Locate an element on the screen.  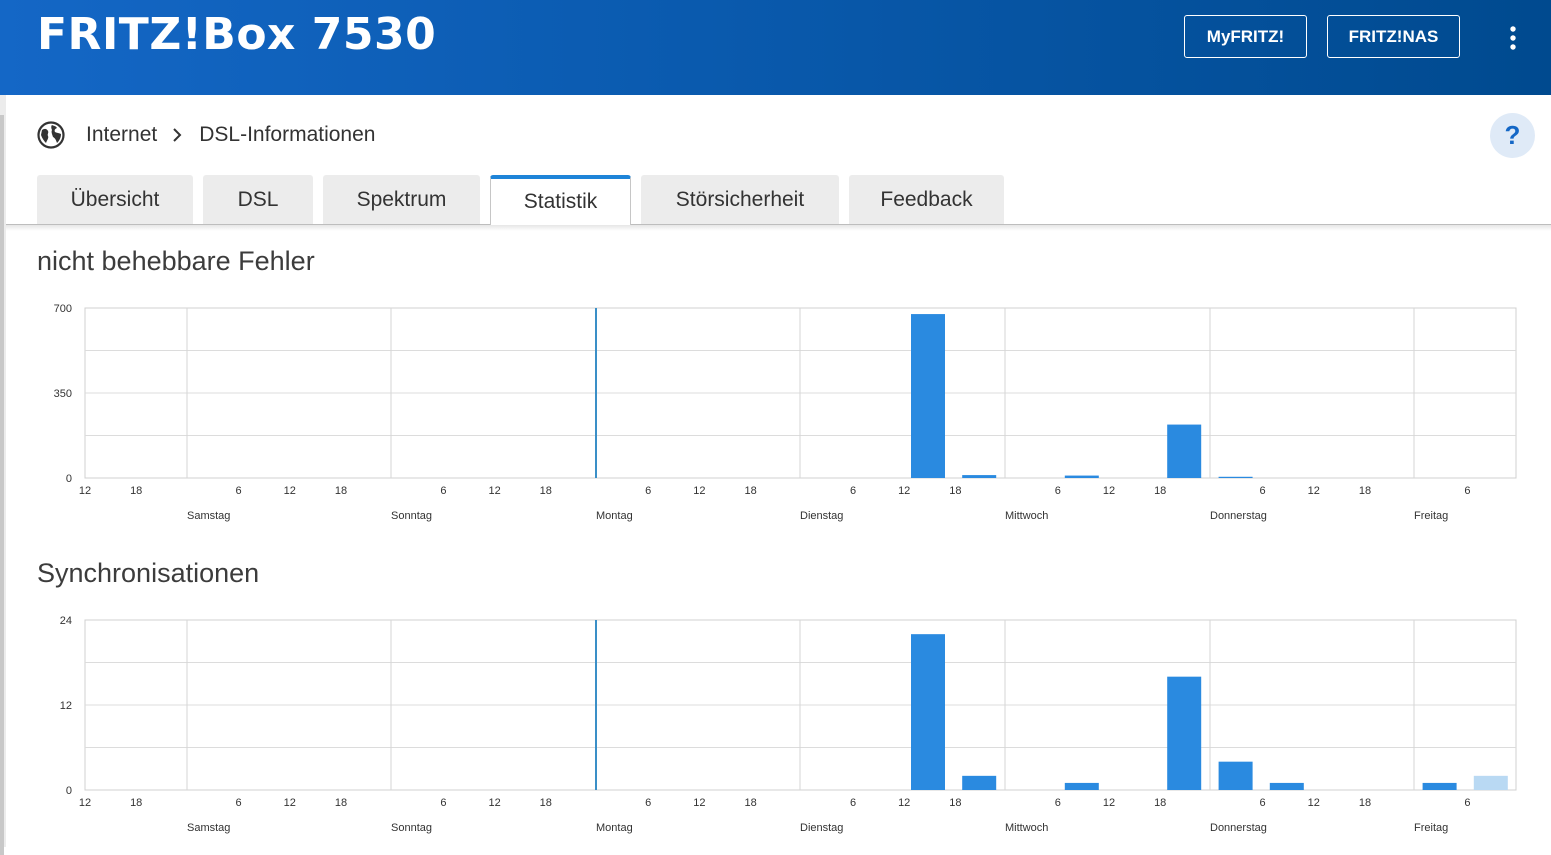
myfritz-button: MyFRITZ! is located at coordinates (1245, 36).